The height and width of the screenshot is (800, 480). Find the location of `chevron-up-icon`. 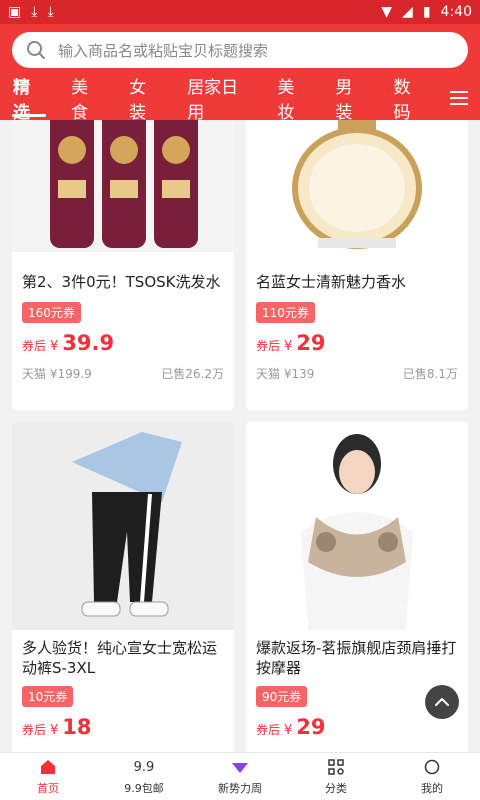

chevron-up-icon is located at coordinates (442, 702).